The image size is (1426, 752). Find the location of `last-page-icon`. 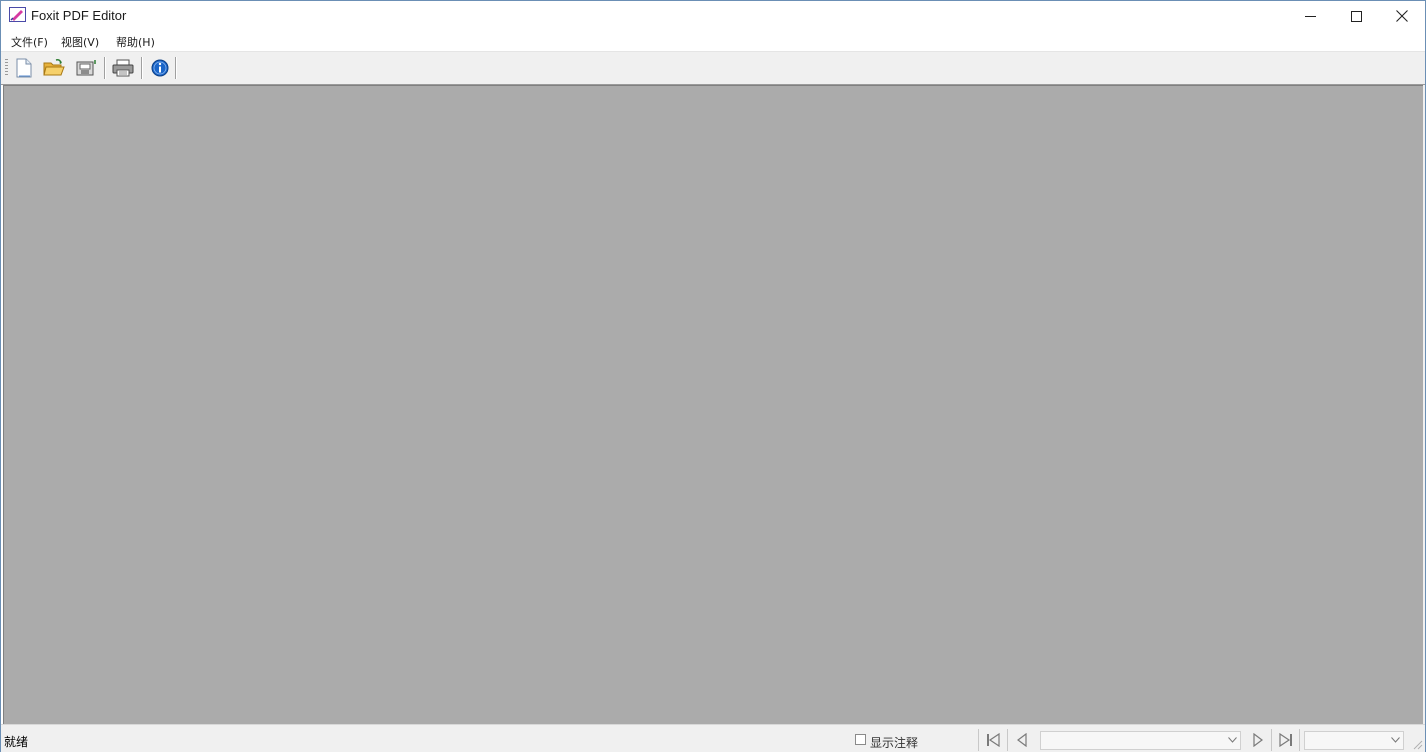

last-page-icon is located at coordinates (1285, 740).